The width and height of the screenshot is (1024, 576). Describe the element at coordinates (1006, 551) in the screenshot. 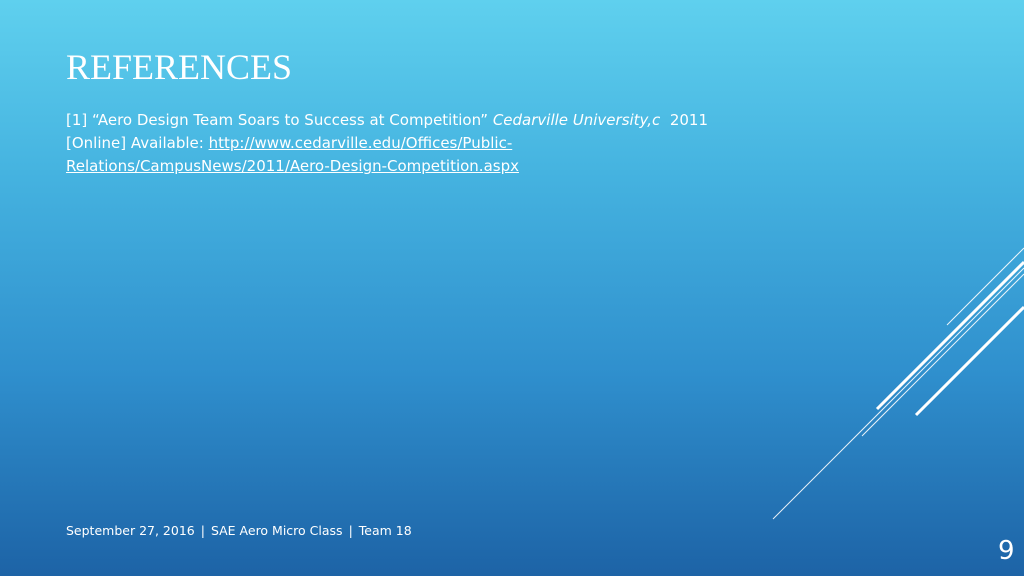

I see `page-number: 9` at that location.